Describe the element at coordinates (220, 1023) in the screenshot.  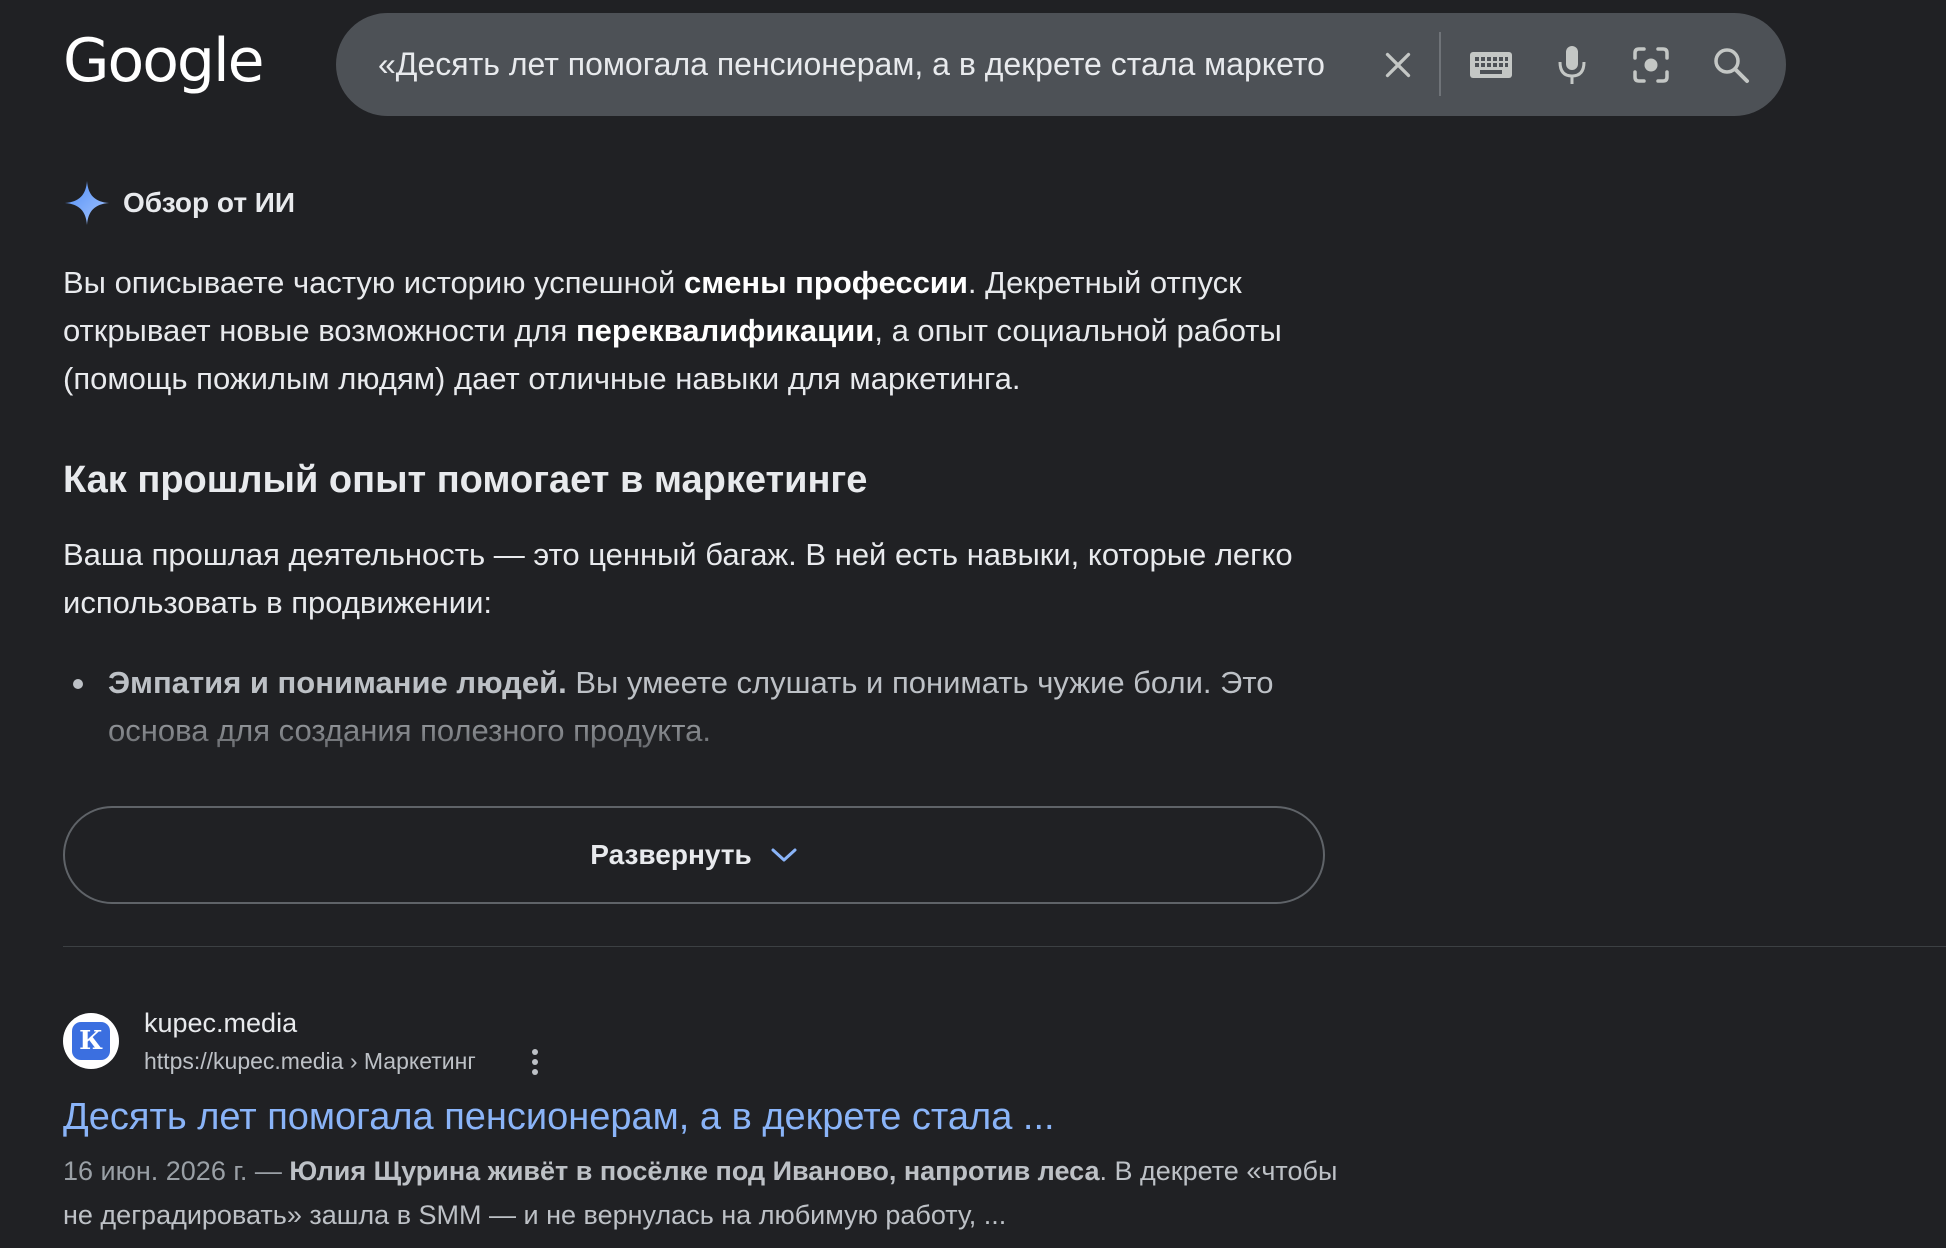
I see `result-site-name: kupec.media` at that location.